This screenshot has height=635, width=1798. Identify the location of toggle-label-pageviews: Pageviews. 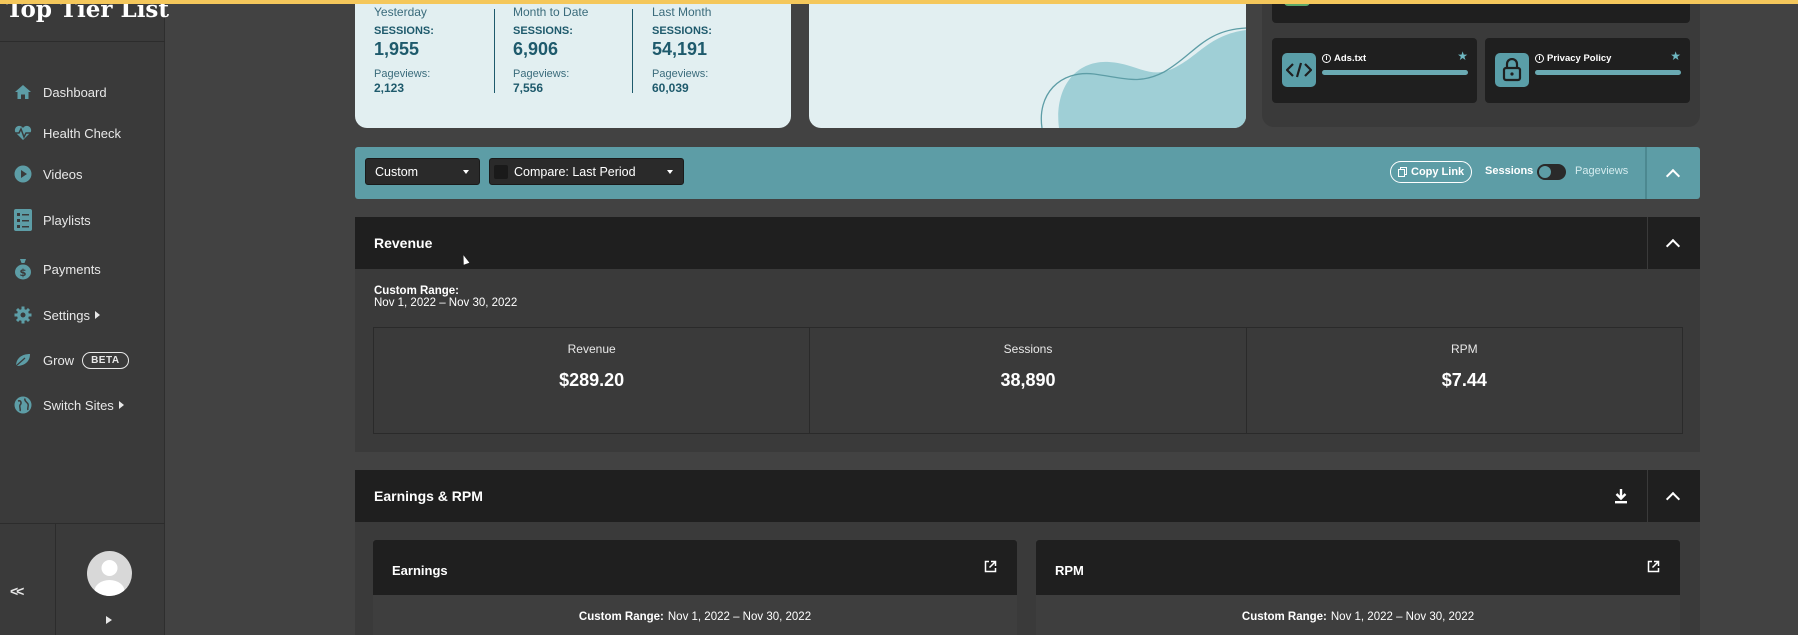
(1602, 171).